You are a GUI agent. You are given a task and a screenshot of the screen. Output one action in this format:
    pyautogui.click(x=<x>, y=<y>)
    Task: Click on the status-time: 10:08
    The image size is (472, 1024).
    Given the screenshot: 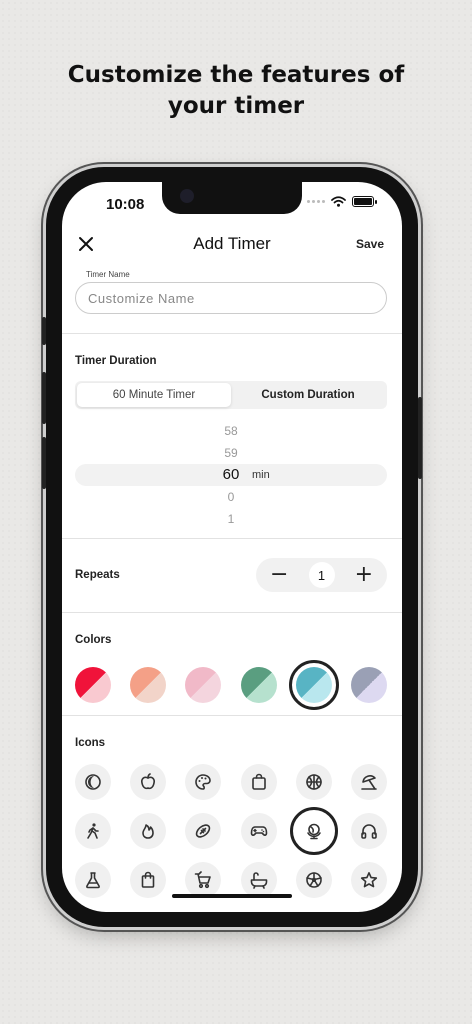 What is the action you would take?
    pyautogui.click(x=125, y=204)
    